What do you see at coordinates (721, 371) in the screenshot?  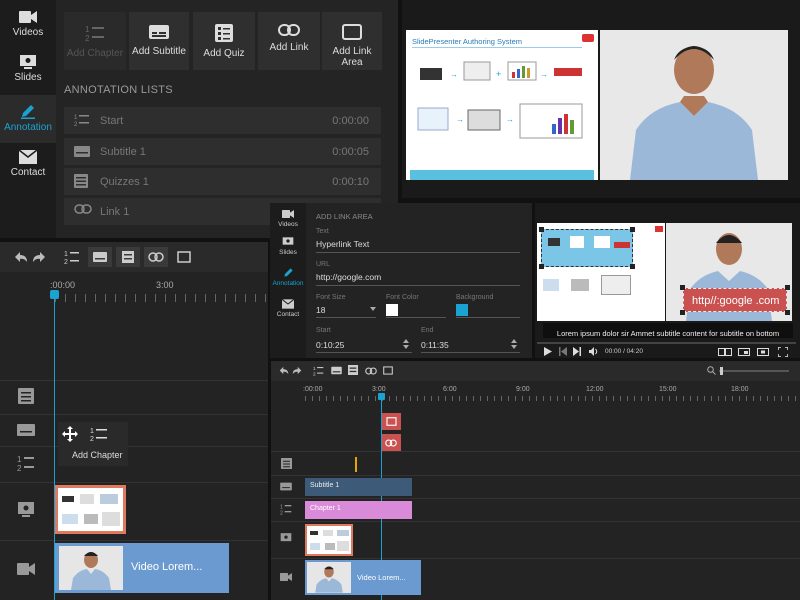 I see `zoom-slider-thumb` at bounding box center [721, 371].